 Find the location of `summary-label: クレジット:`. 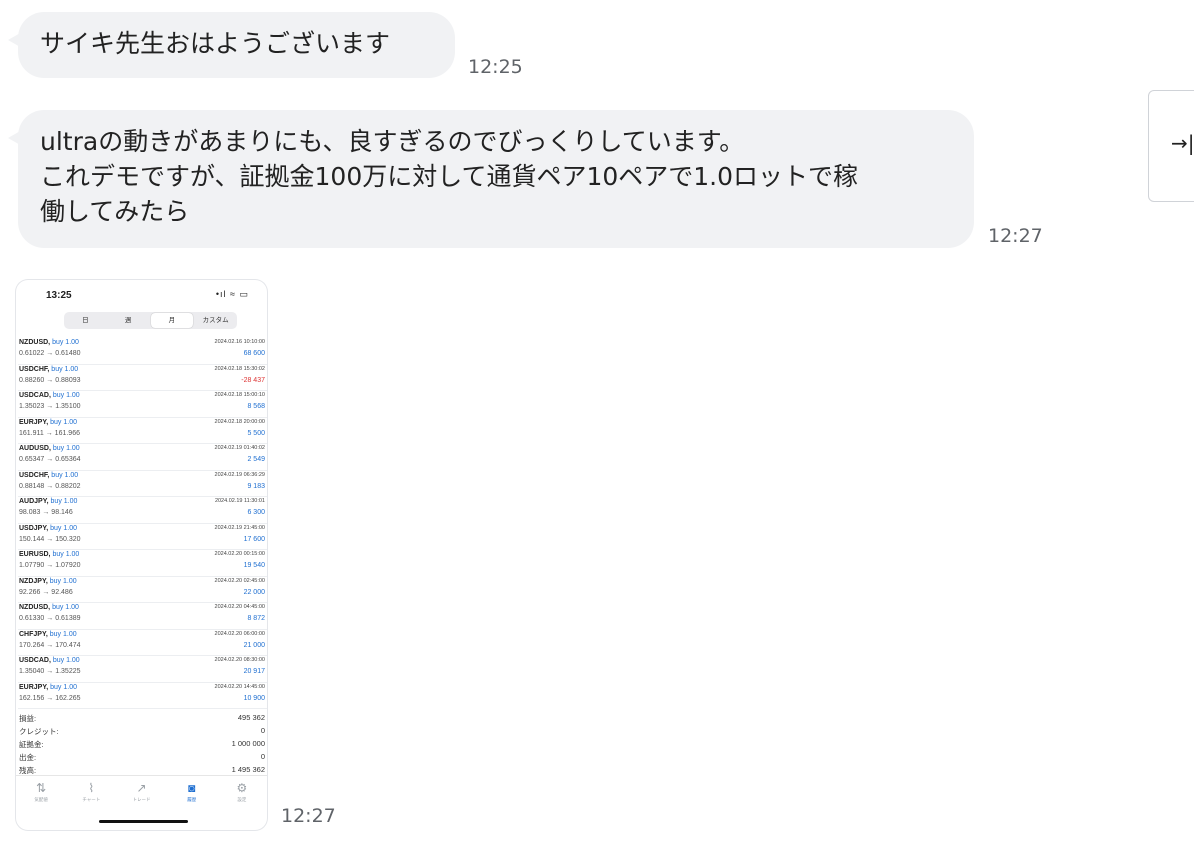

summary-label: クレジット: is located at coordinates (39, 731).